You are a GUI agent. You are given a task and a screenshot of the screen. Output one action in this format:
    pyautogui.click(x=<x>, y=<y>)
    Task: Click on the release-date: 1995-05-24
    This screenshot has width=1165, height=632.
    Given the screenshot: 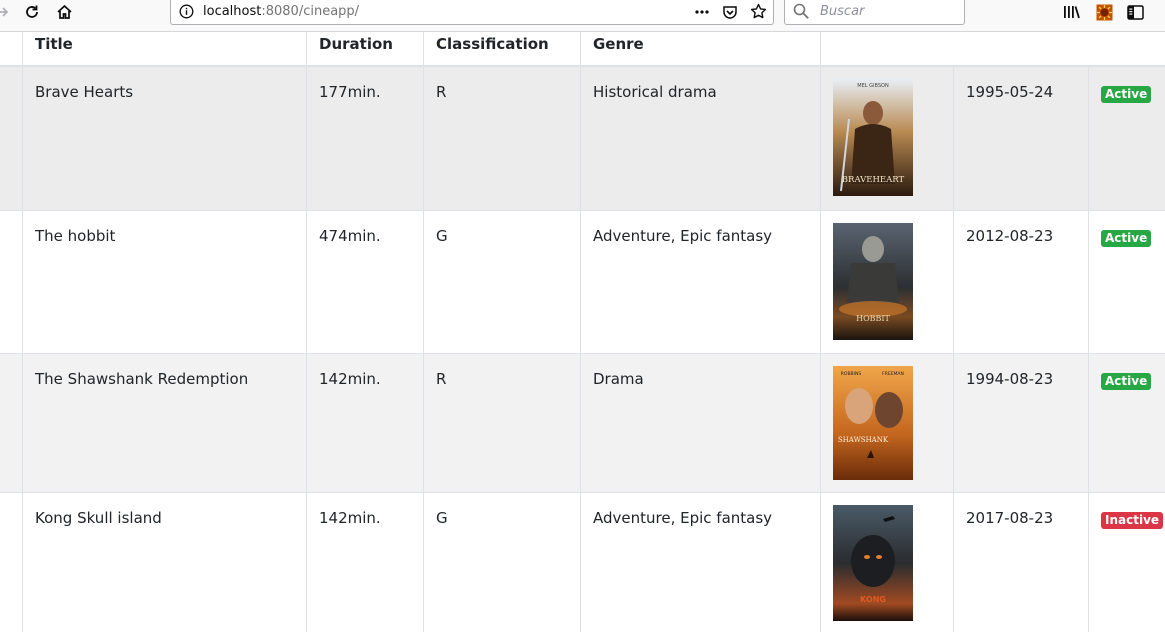 What is the action you would take?
    pyautogui.click(x=1020, y=138)
    